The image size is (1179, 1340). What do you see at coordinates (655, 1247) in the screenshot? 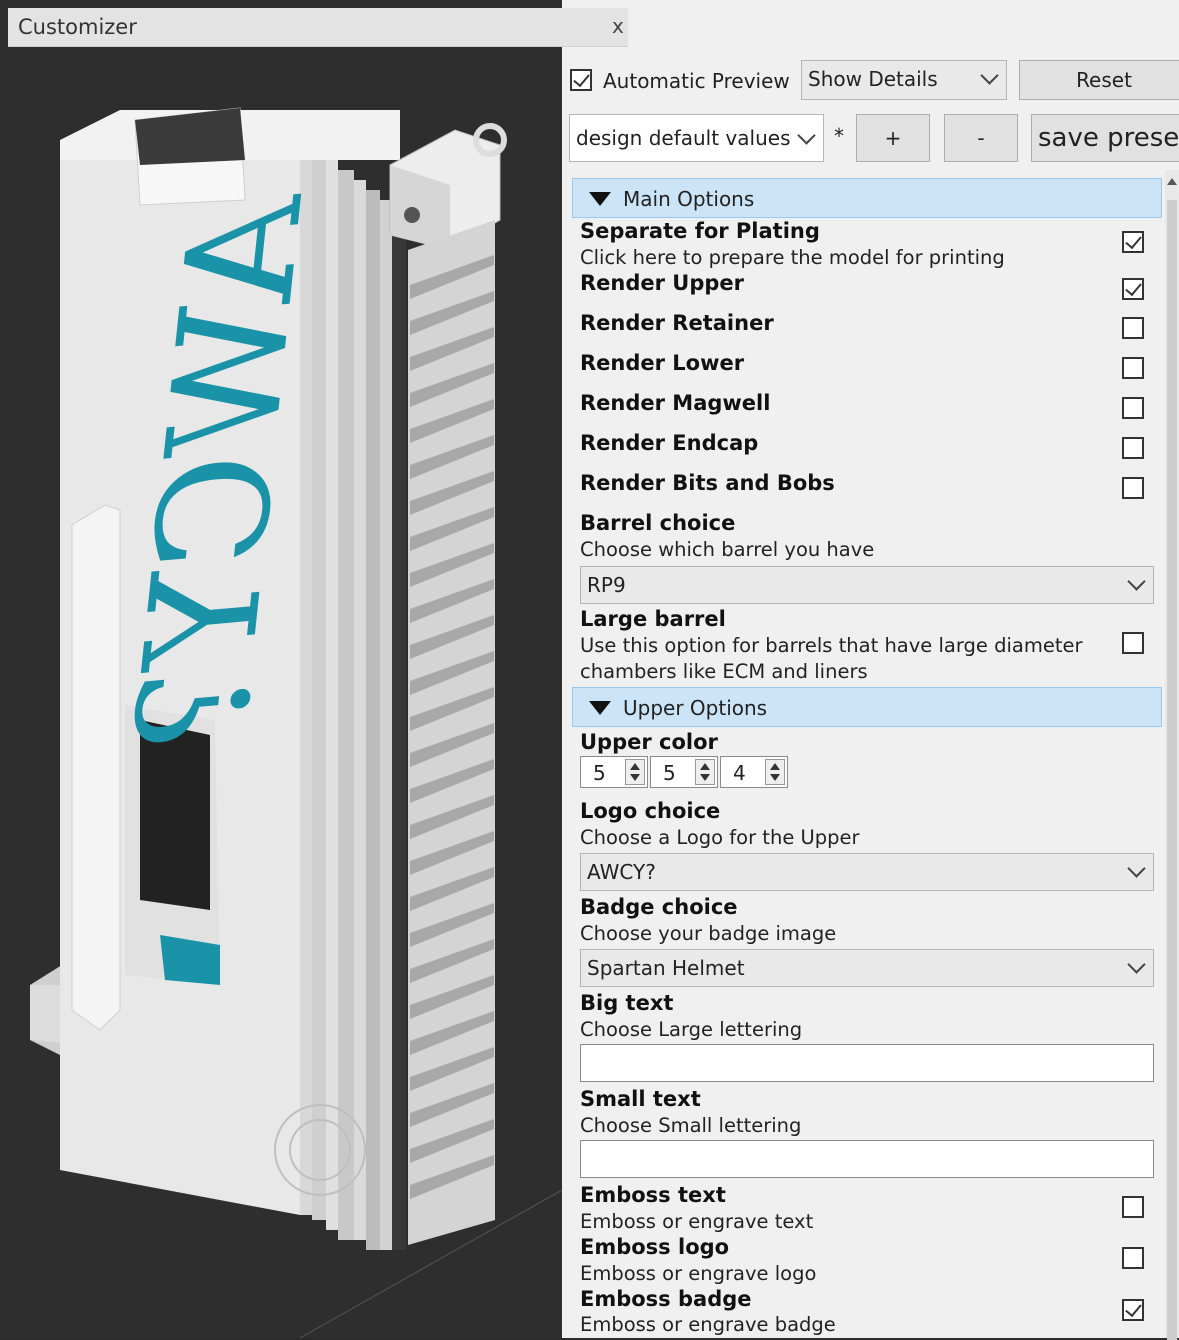
I see `param-emboss-logo-name: Emboss logo` at bounding box center [655, 1247].